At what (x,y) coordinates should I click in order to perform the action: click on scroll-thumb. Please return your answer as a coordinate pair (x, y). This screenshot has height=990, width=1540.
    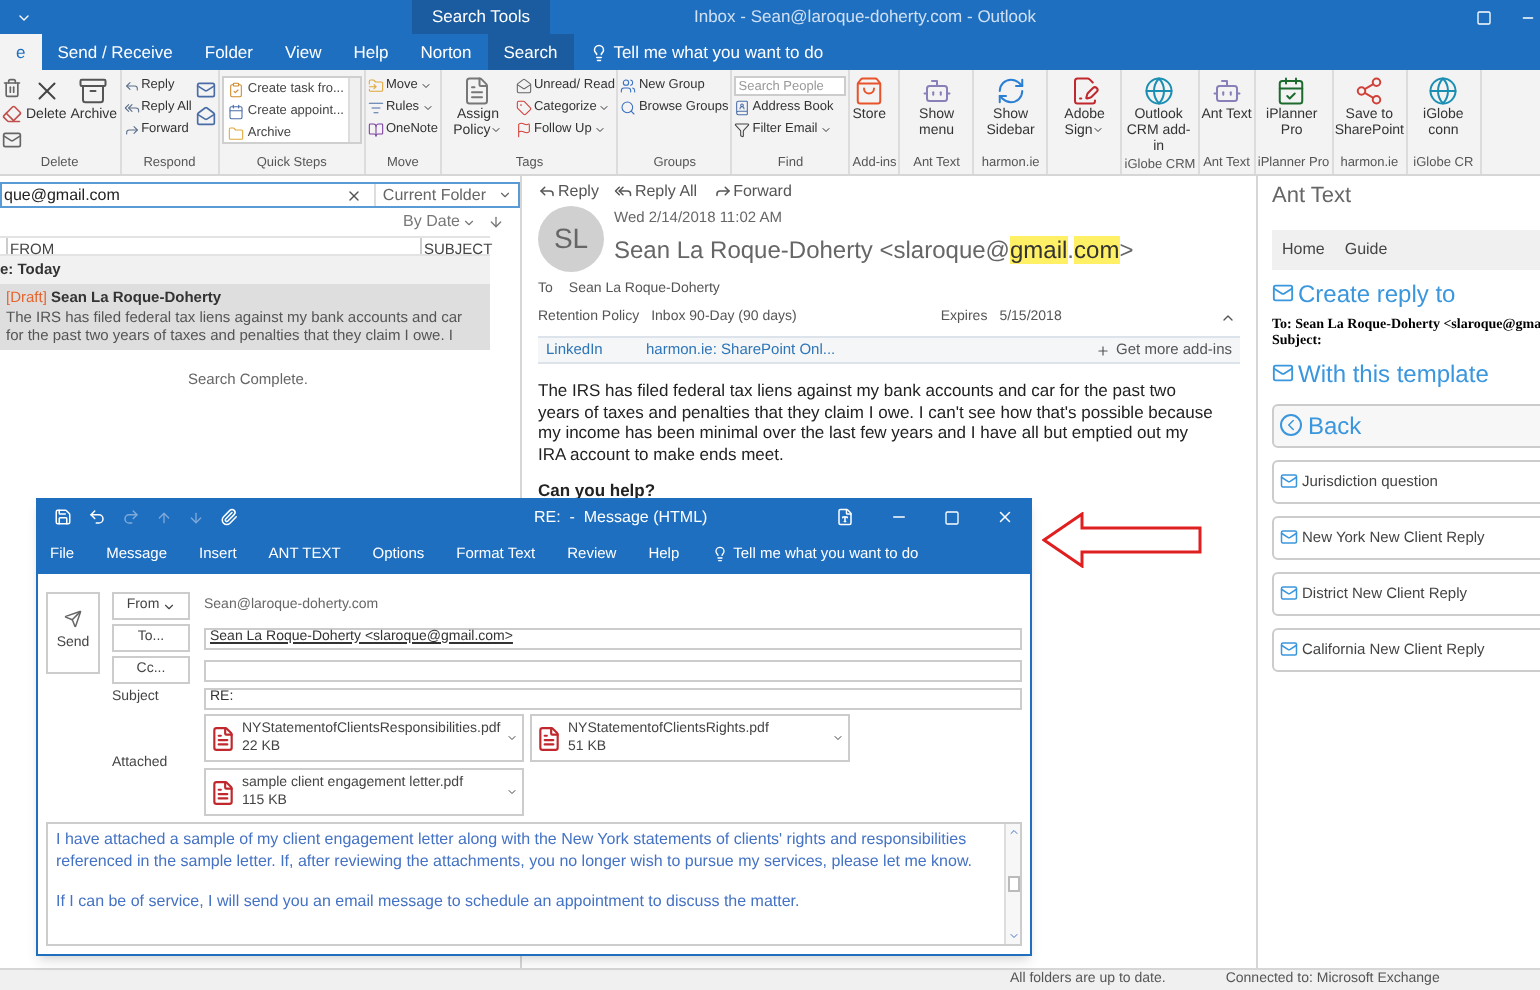
    Looking at the image, I should click on (1013, 884).